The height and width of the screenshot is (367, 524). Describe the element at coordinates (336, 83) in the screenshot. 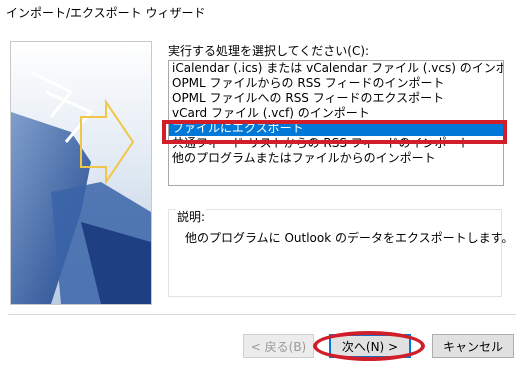

I see `list-item: OPML ファイルからの RSS フィードのインポート` at that location.